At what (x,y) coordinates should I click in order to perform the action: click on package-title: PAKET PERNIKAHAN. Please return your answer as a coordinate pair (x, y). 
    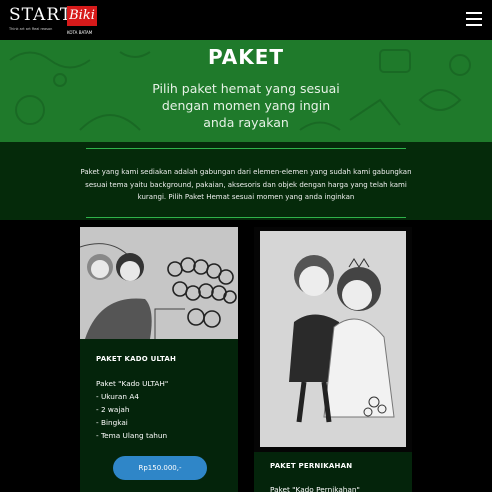
    Looking at the image, I should click on (311, 466).